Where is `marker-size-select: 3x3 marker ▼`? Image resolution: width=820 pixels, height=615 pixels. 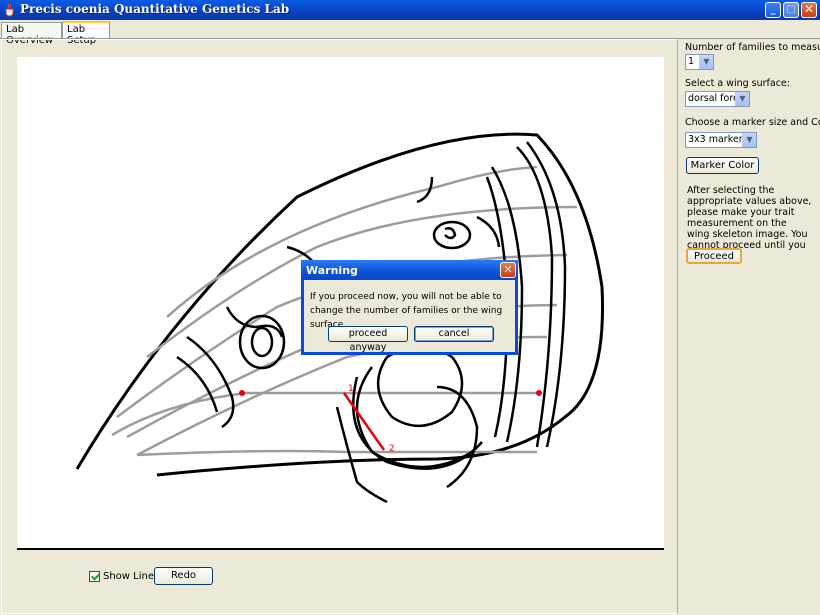
marker-size-select: 3x3 marker ▼ is located at coordinates (721, 140).